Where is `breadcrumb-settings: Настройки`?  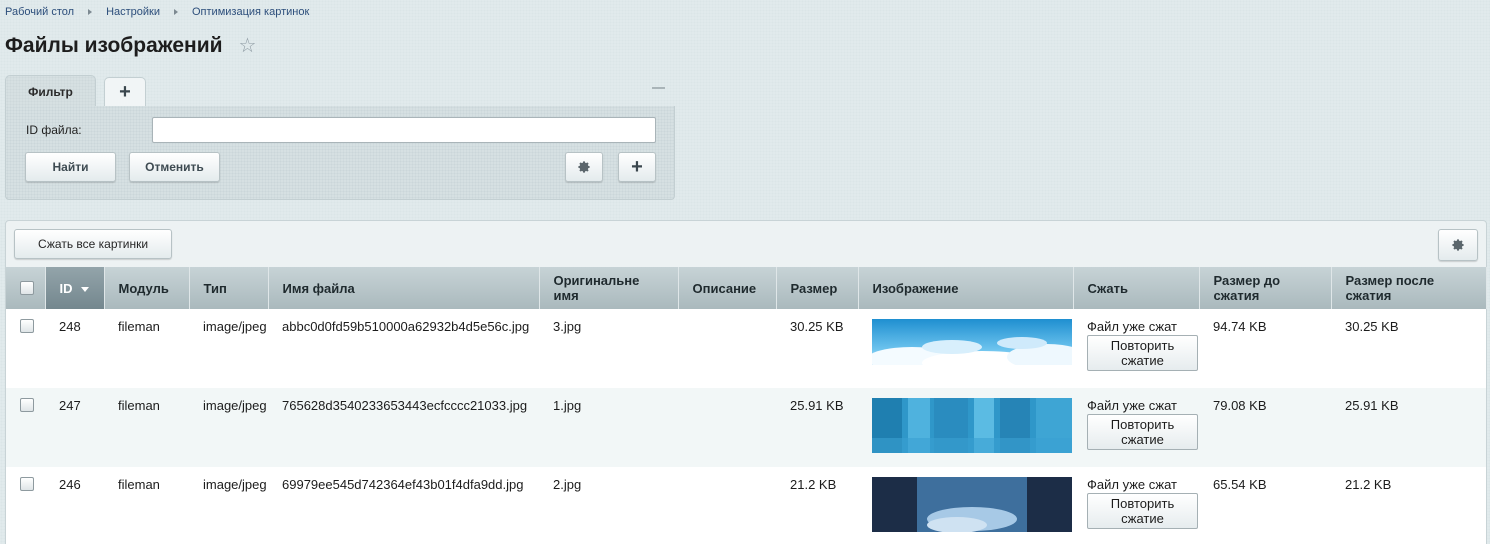 breadcrumb-settings: Настройки is located at coordinates (133, 12).